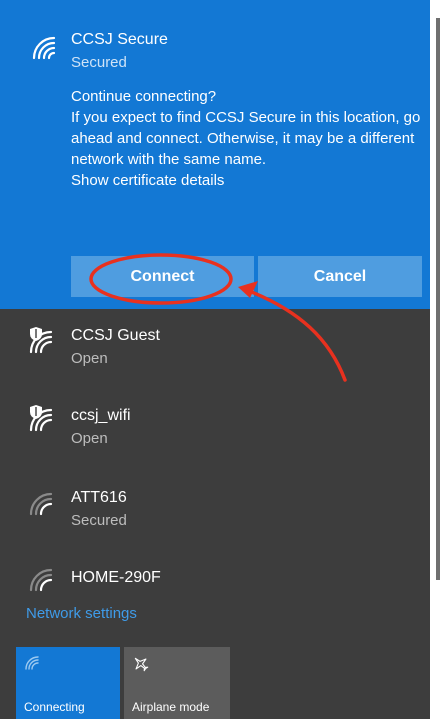 The image size is (444, 719). I want to click on connect-button: Connect, so click(162, 276).